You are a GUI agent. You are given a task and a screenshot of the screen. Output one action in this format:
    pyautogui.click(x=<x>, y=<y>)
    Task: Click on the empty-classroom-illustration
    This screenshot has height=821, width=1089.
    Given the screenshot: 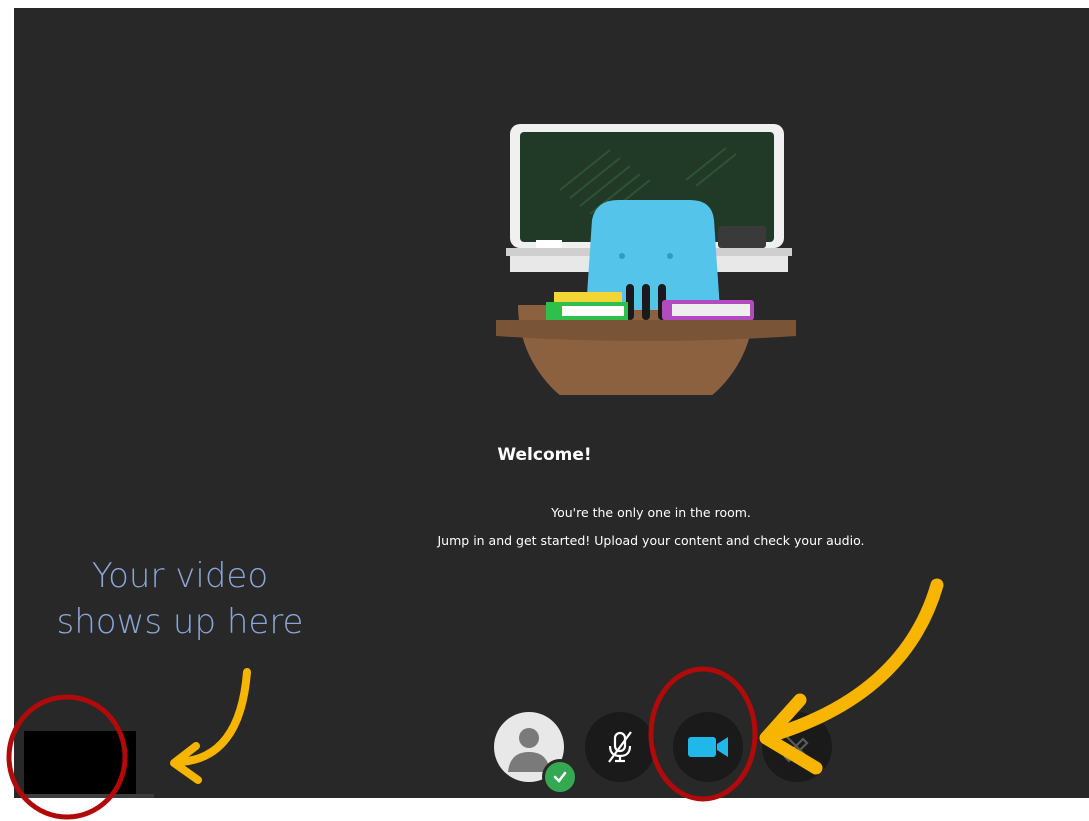 What is the action you would take?
    pyautogui.click(x=646, y=259)
    